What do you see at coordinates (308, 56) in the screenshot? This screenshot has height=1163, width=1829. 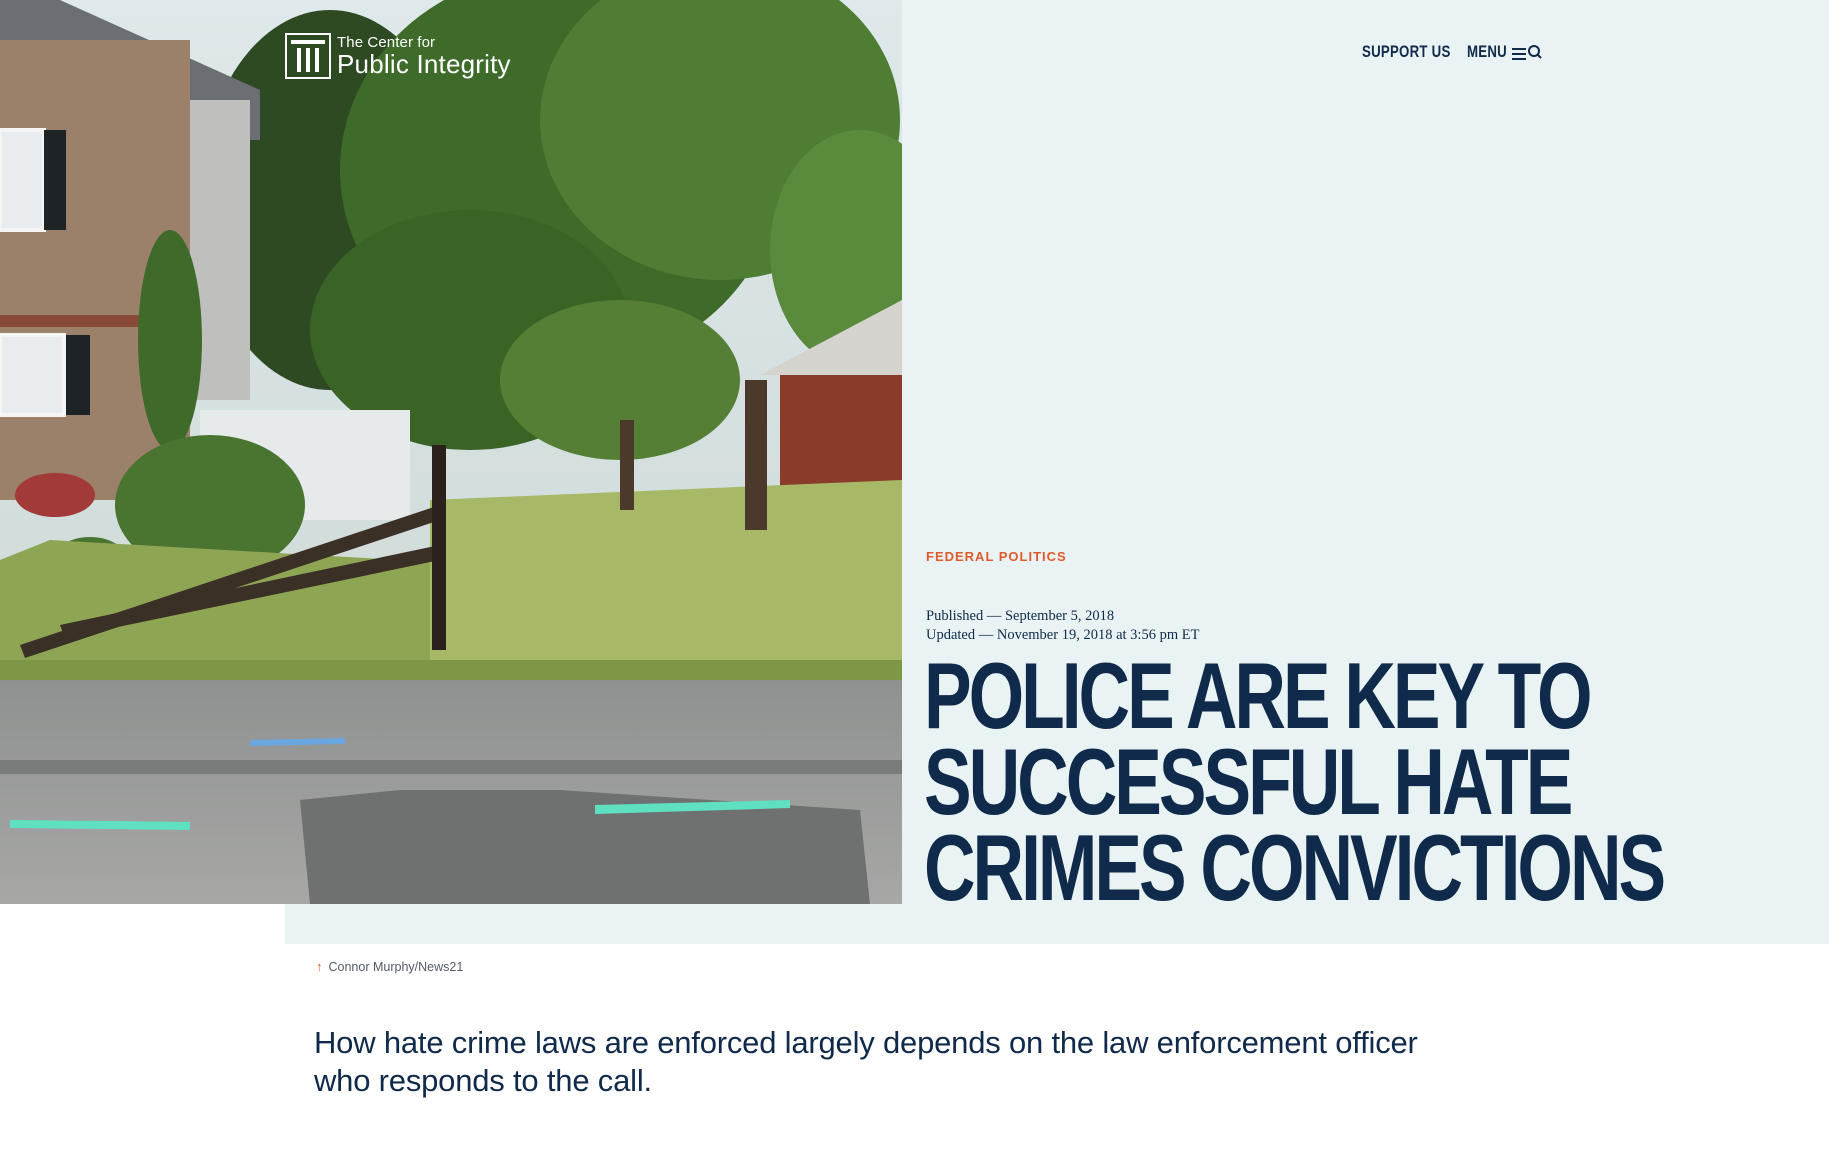 I see `column-pillar-icon` at bounding box center [308, 56].